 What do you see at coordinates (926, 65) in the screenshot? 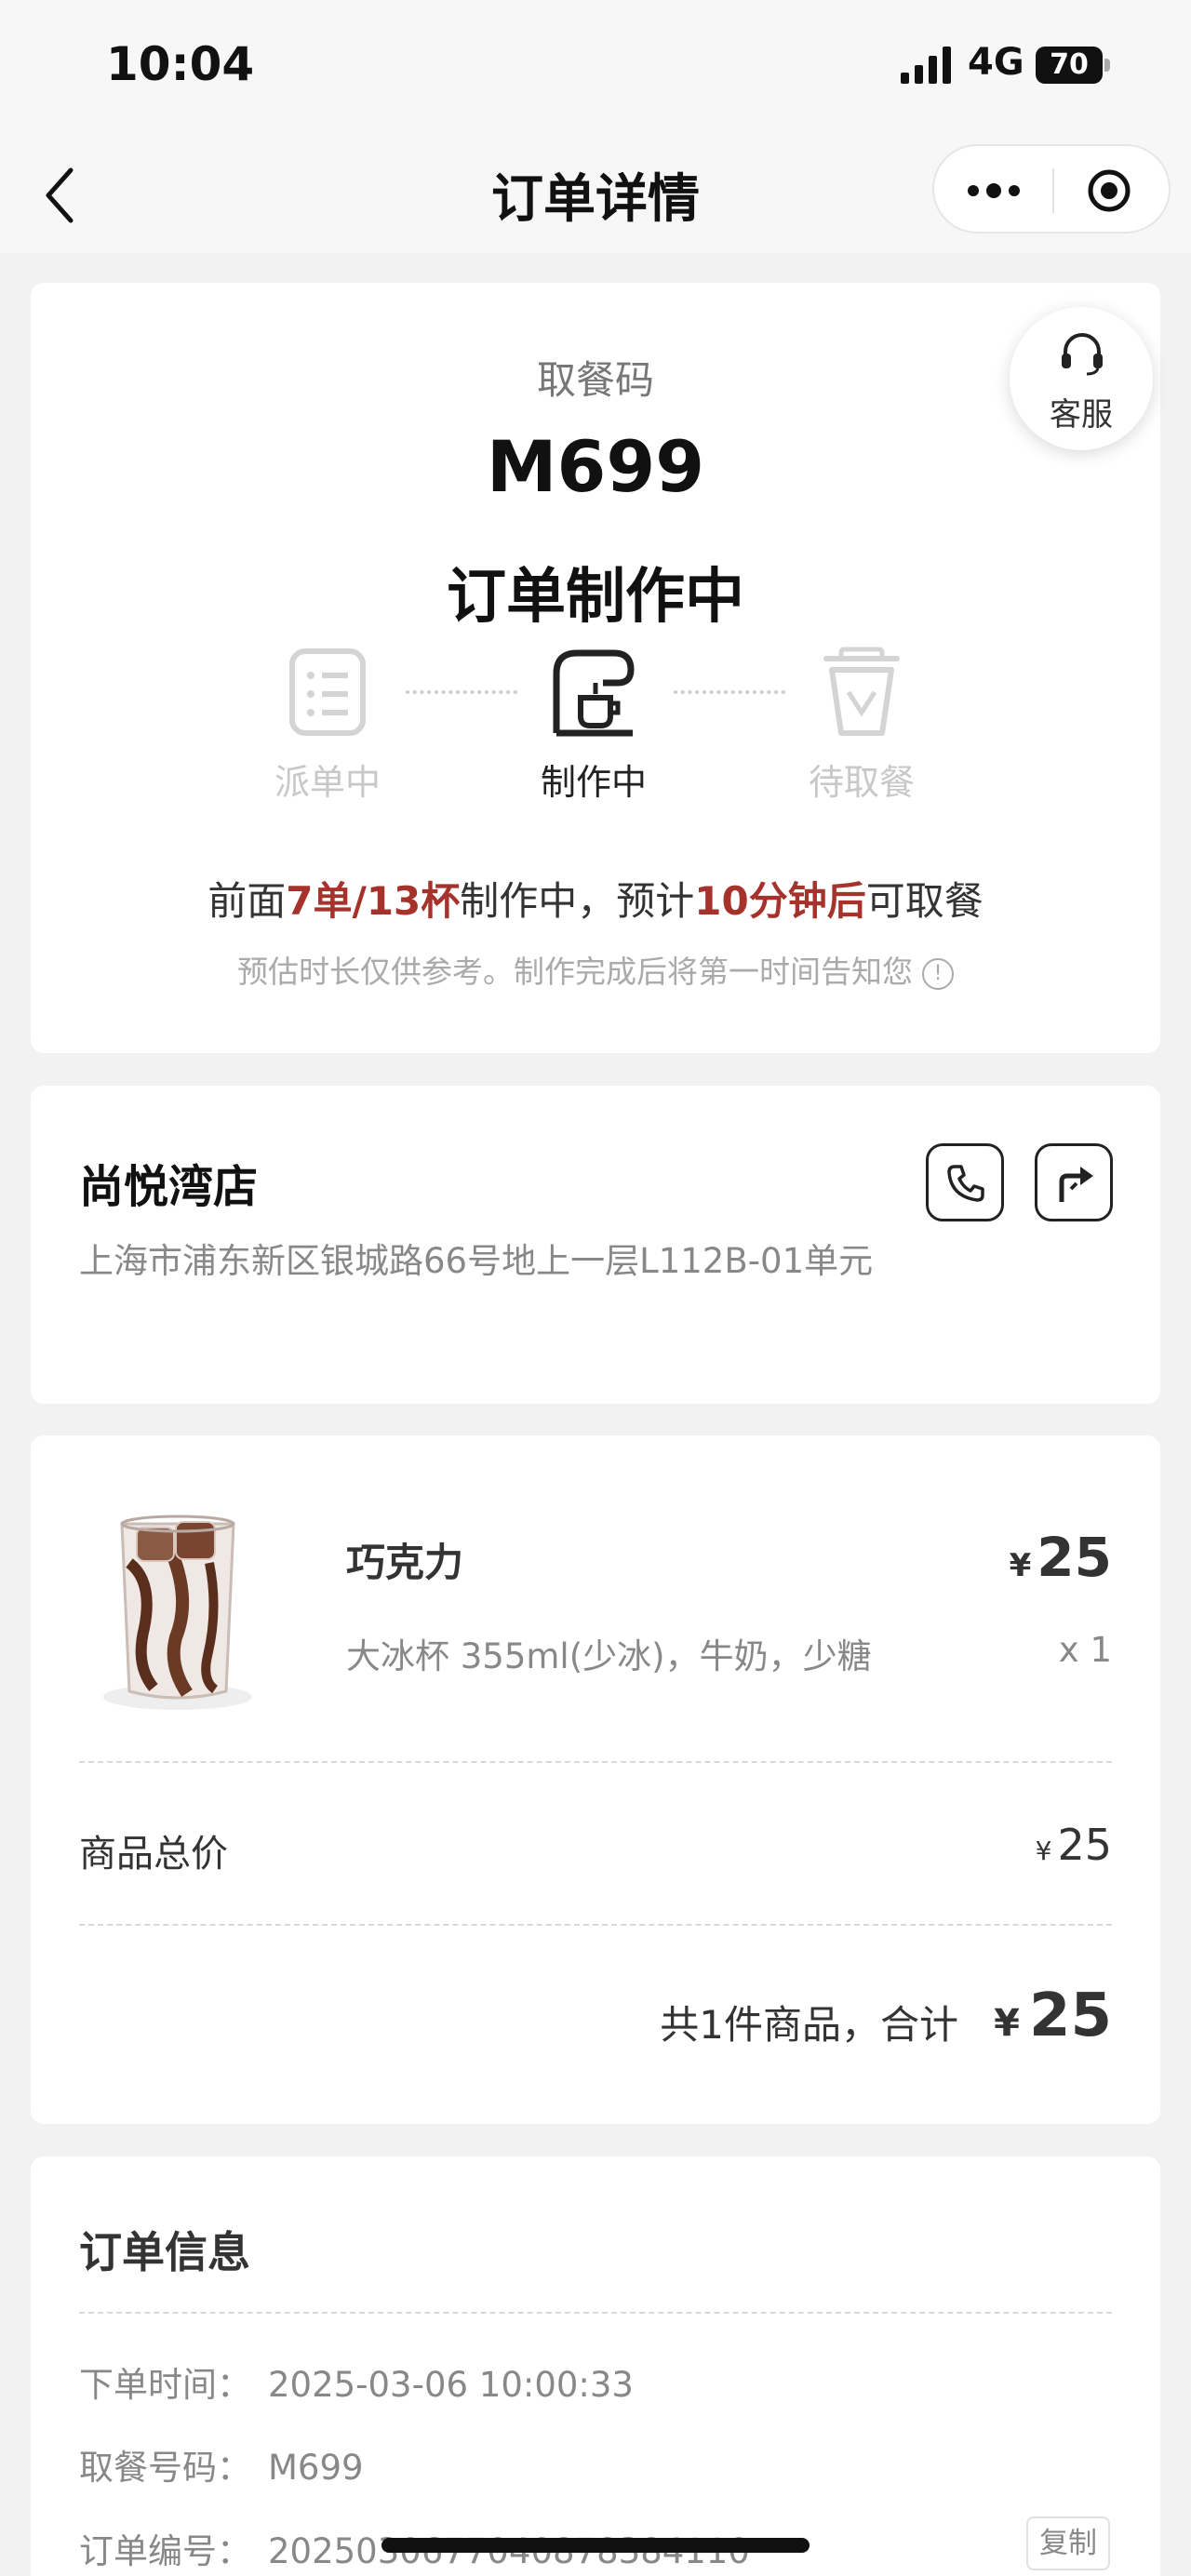
I see `signal-icon` at bounding box center [926, 65].